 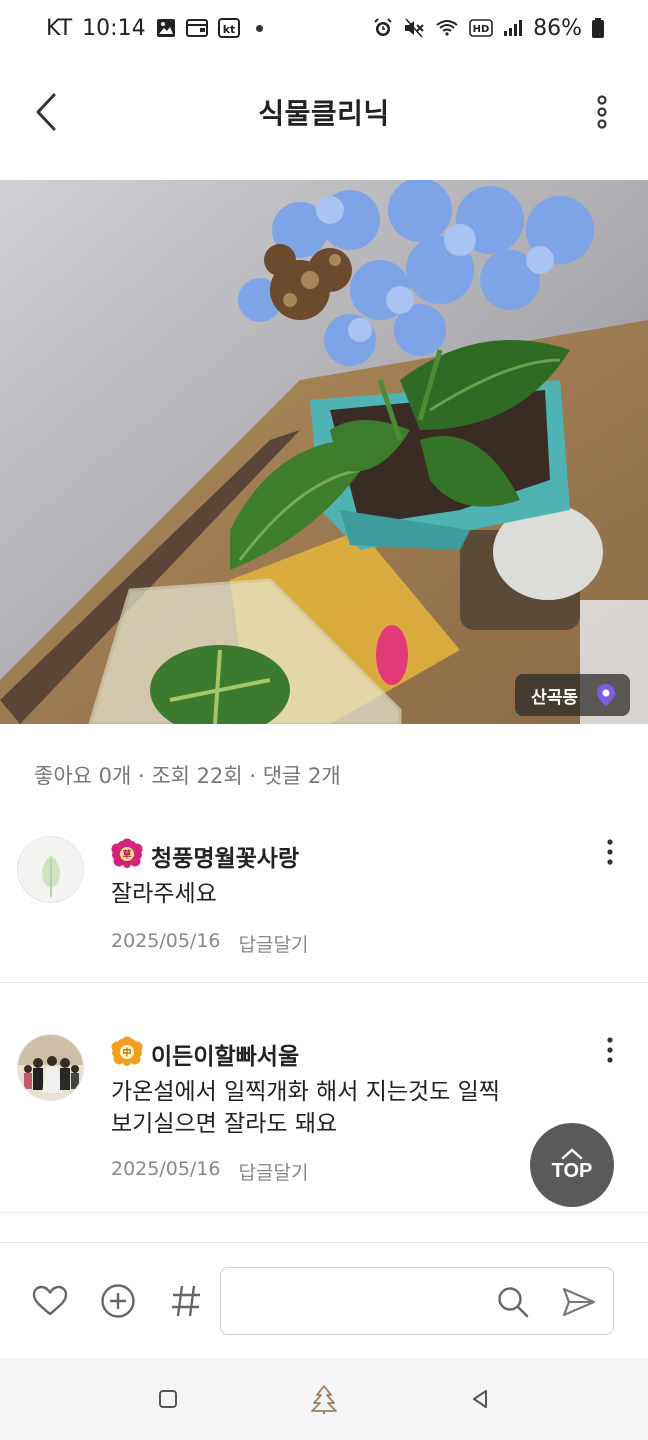 I want to click on tree-home-icon, so click(x=324, y=1399).